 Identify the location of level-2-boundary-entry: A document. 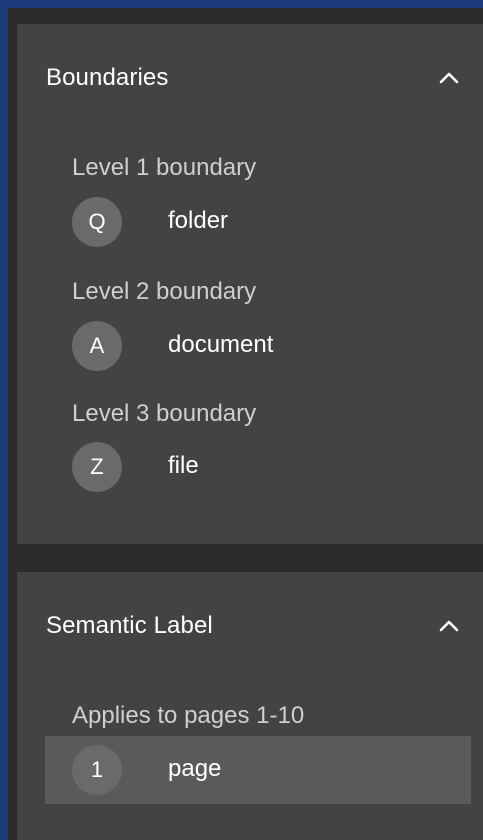
(258, 346).